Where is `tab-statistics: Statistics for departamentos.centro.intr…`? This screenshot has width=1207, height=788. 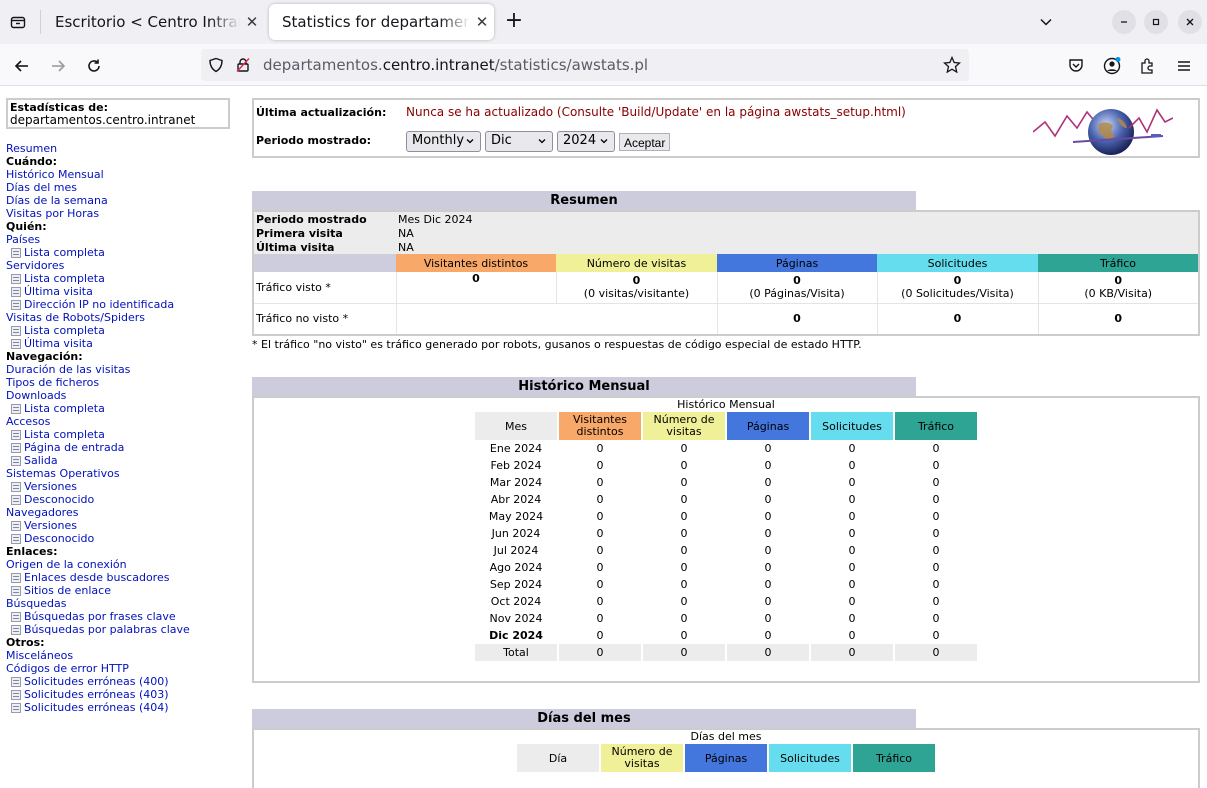 tab-statistics: Statistics for departamentos.centro.intr… is located at coordinates (381, 22).